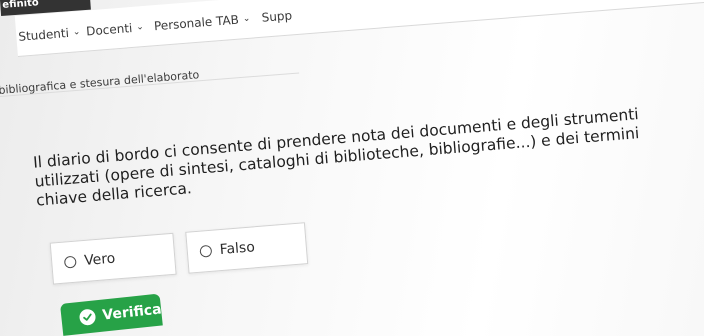  Describe the element at coordinates (196, 23) in the screenshot. I see `nav-item-label: Personale TAB` at that location.